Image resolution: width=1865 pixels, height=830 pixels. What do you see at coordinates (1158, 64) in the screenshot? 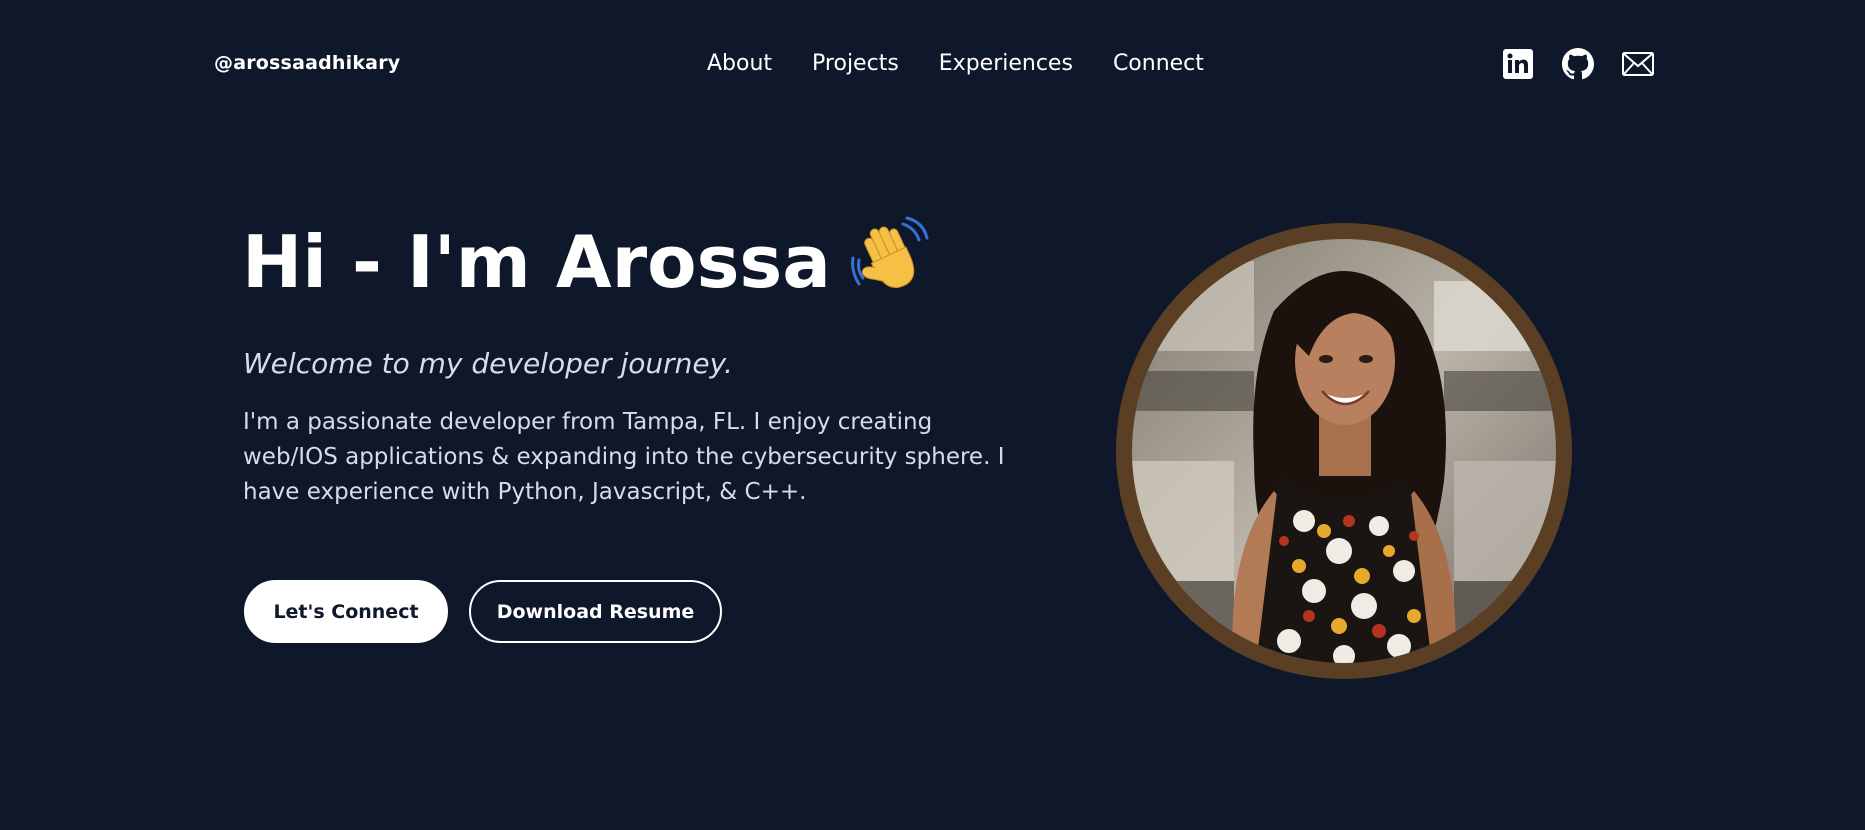
I see `nav-connect: Connect` at bounding box center [1158, 64].